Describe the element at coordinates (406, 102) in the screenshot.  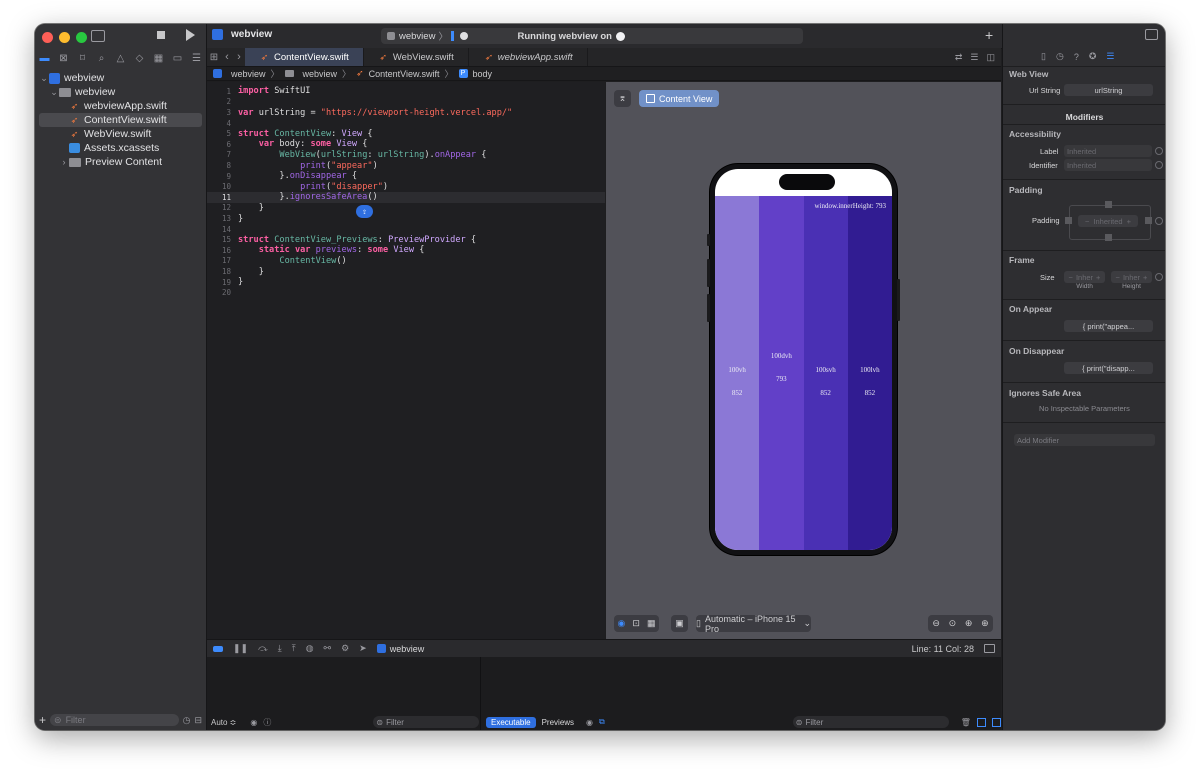
I see `code-line: 2` at that location.